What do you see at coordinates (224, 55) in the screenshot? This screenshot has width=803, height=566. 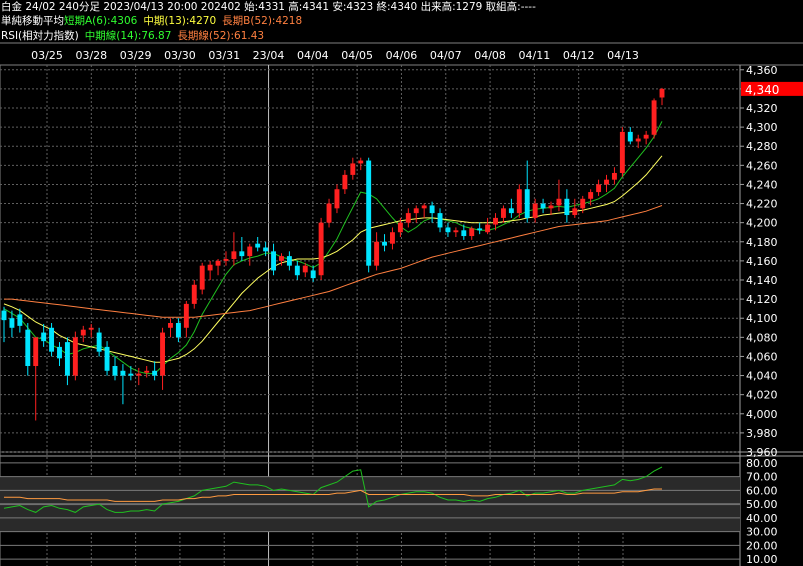 I see `date-label: 03/31` at bounding box center [224, 55].